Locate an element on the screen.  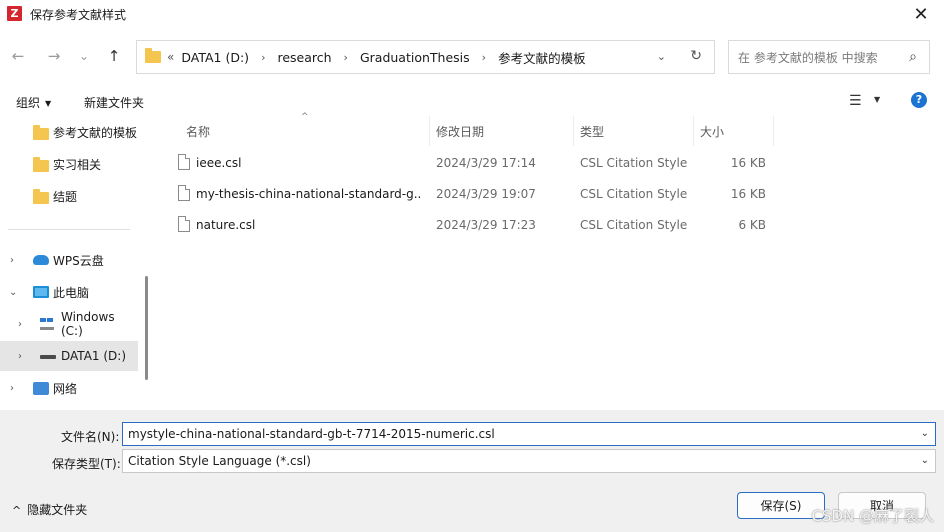
breadcrumb-item: GraduationThesis is located at coordinates (415, 57).